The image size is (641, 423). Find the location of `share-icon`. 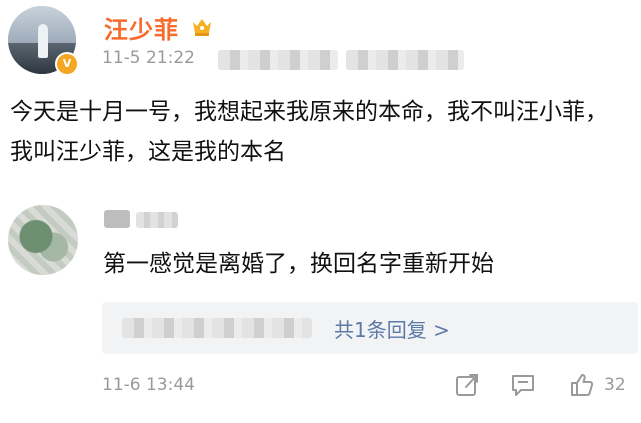

share-icon is located at coordinates (467, 385).